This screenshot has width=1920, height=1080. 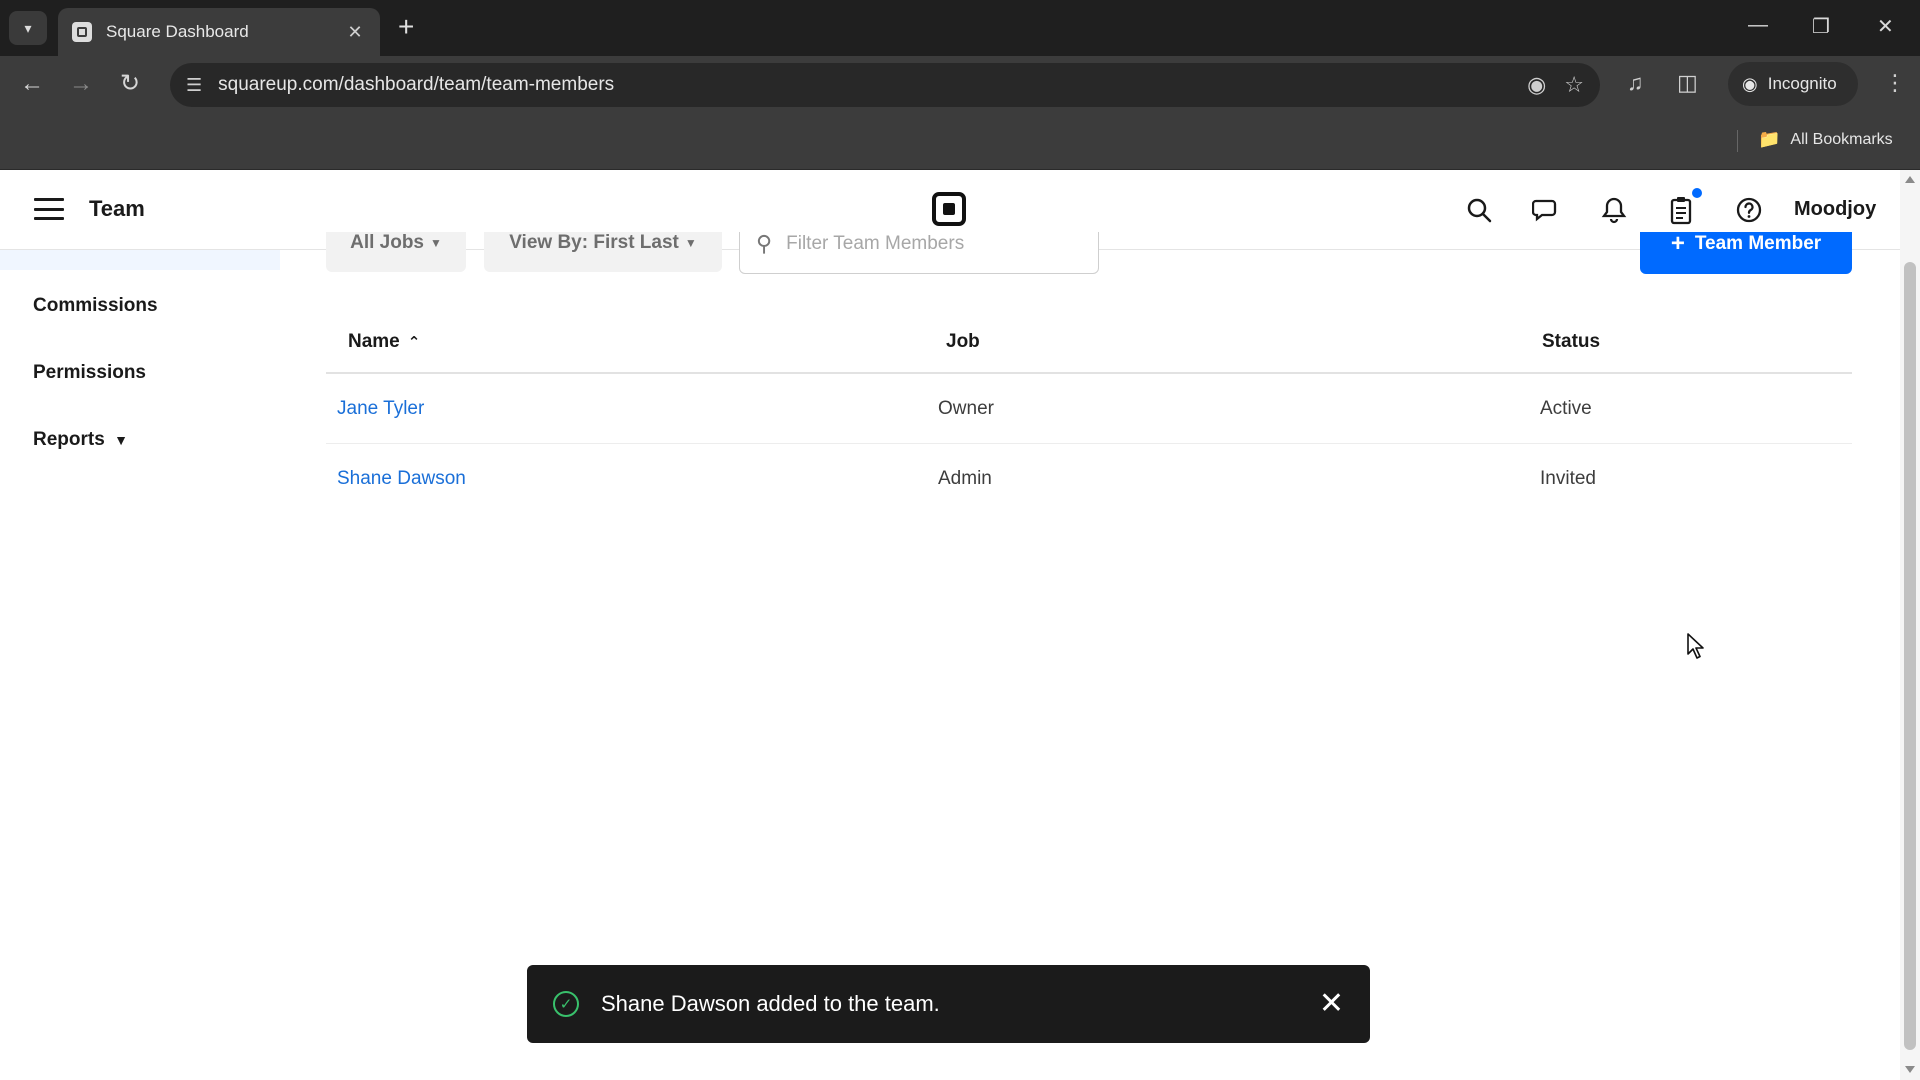 What do you see at coordinates (1536, 85) in the screenshot?
I see `eye-off-icon: ◉` at bounding box center [1536, 85].